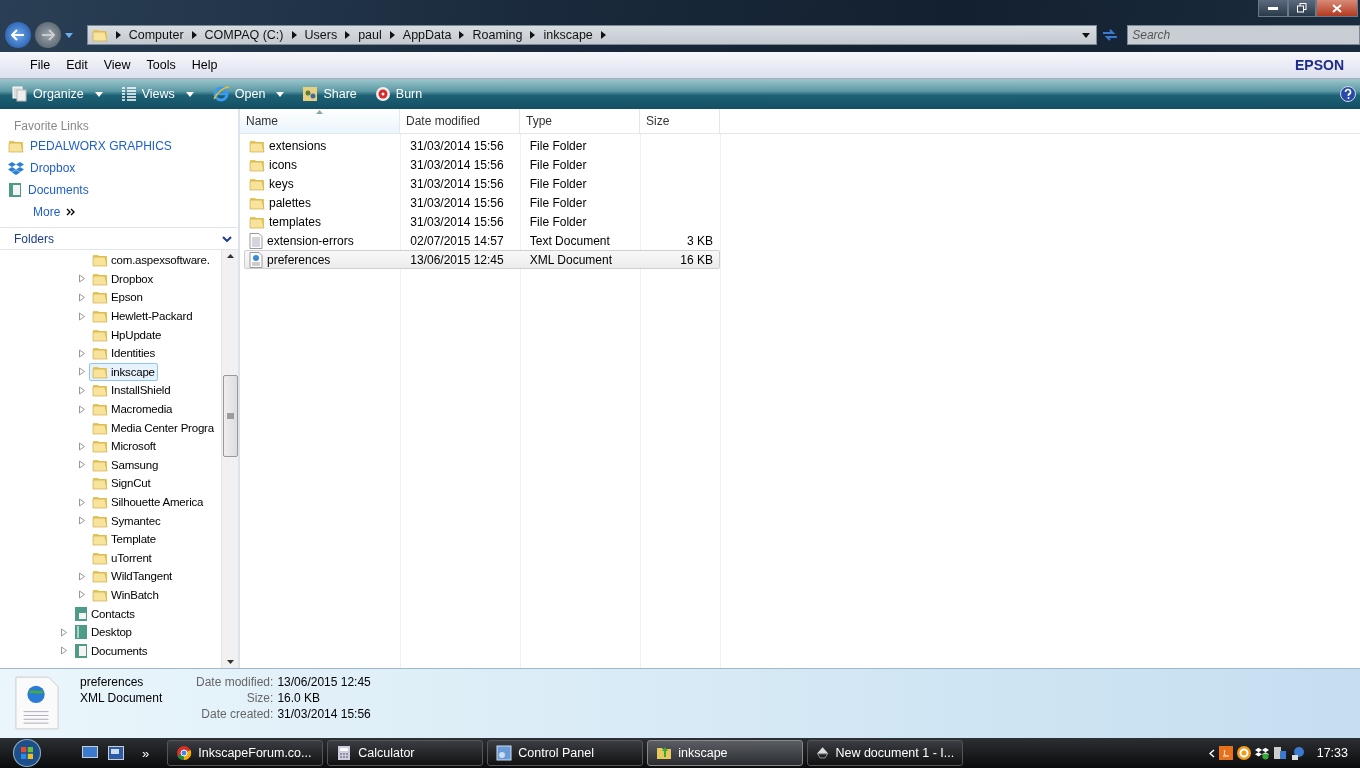 This screenshot has width=1360, height=768. What do you see at coordinates (27, 753) in the screenshot?
I see `start-button` at bounding box center [27, 753].